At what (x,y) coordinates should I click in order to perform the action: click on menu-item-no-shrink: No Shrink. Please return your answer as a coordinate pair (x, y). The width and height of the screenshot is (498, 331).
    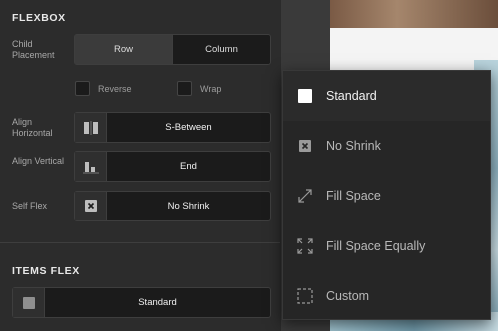
    Looking at the image, I should click on (386, 146).